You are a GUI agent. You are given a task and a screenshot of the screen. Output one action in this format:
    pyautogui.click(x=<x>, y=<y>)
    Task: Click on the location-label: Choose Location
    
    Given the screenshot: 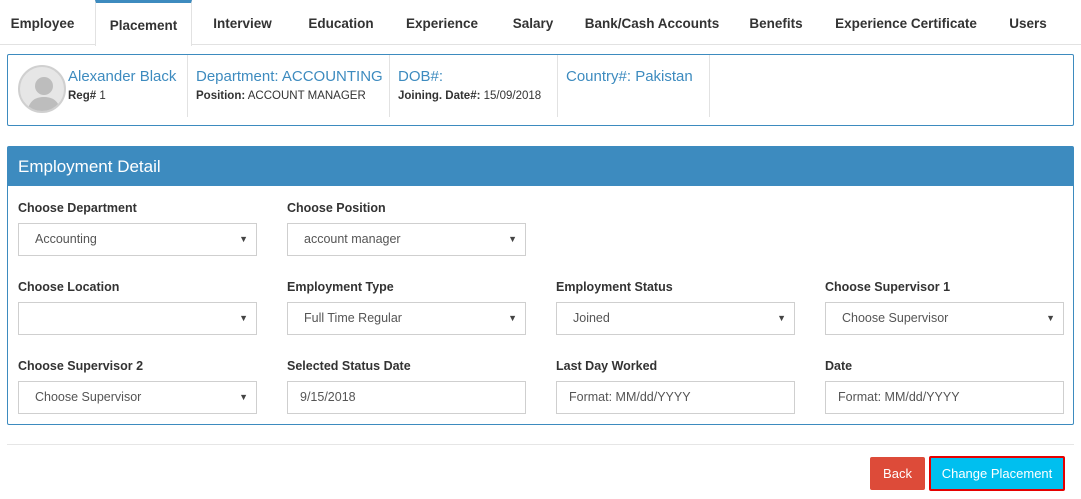 What is the action you would take?
    pyautogui.click(x=69, y=287)
    